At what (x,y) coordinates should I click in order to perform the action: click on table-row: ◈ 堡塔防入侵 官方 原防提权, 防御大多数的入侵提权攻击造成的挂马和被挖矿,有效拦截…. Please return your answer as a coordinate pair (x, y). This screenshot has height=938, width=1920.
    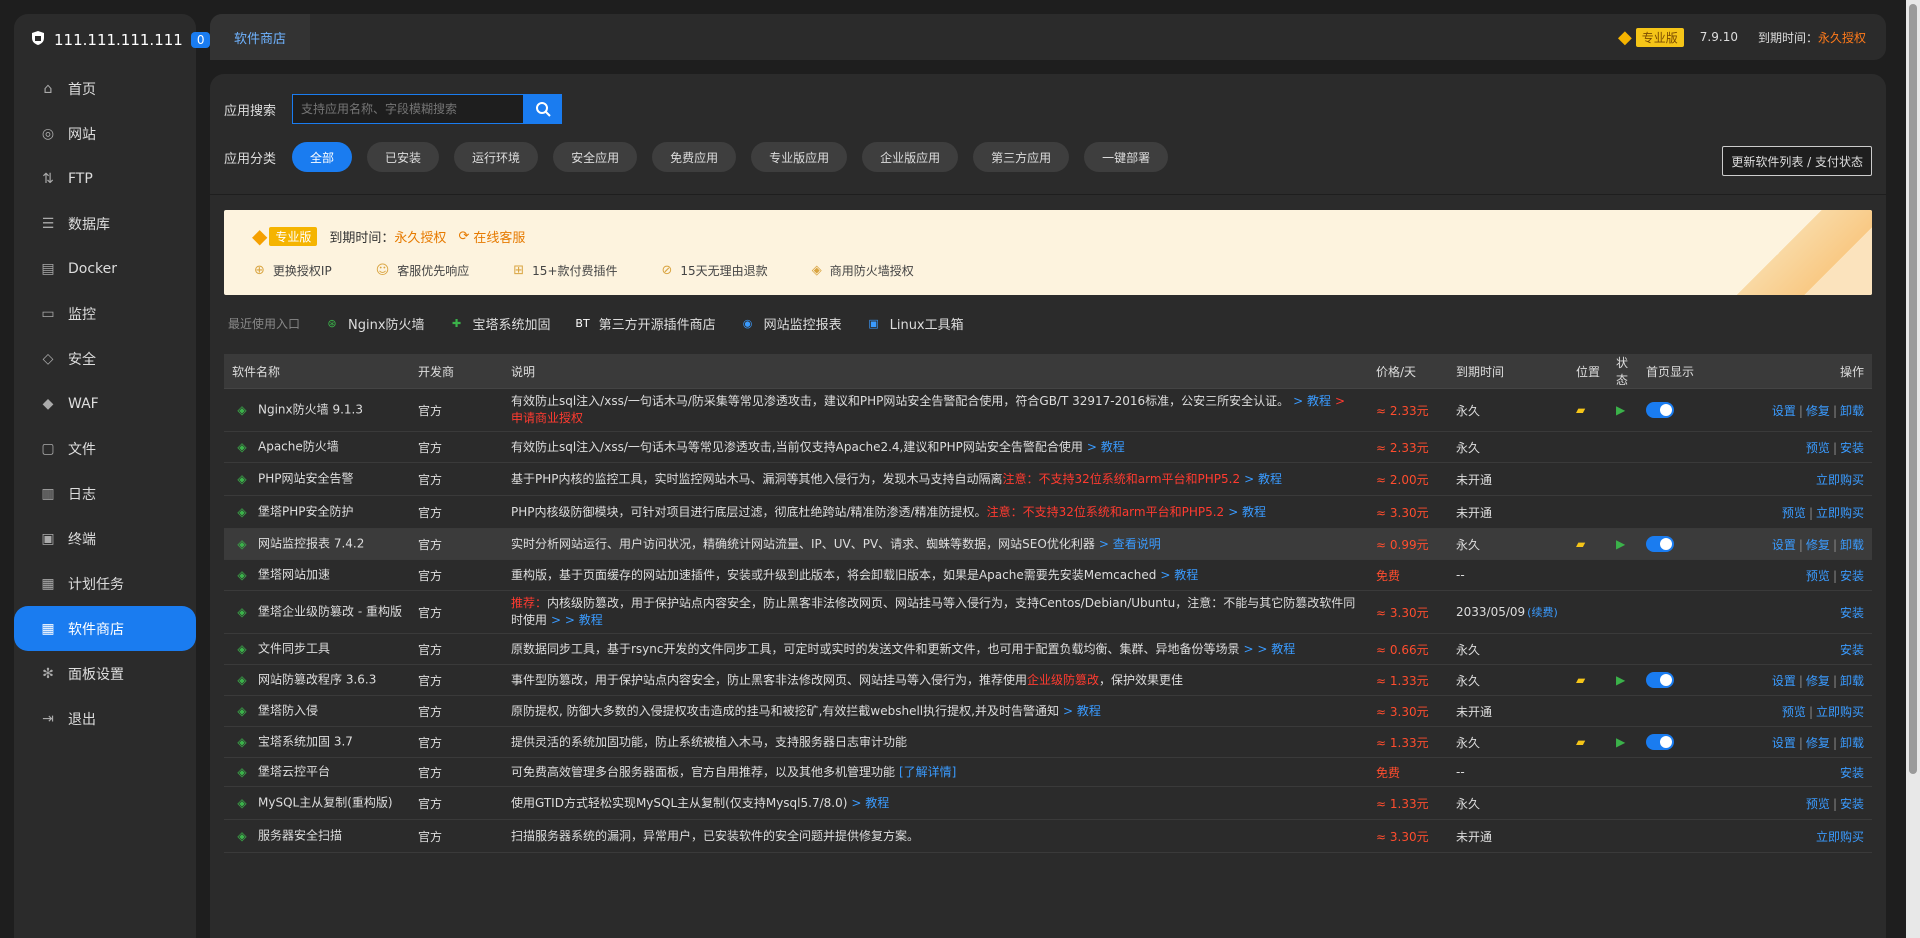
    Looking at the image, I should click on (1048, 711).